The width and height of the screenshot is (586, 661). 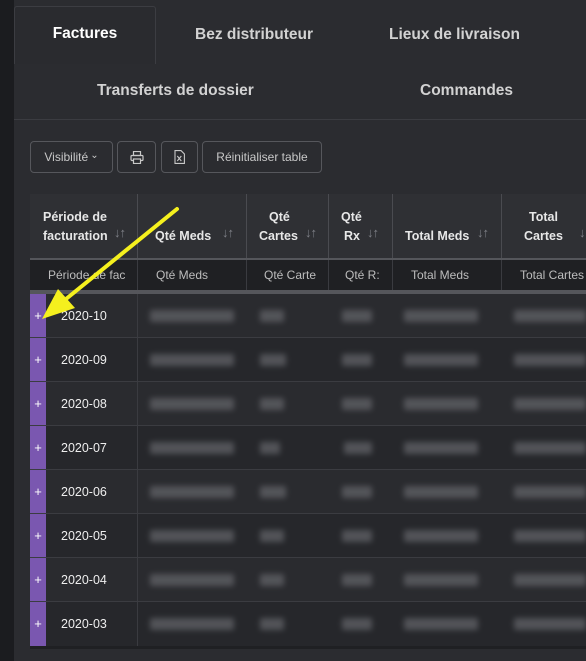 What do you see at coordinates (308, 448) in the screenshot?
I see `table-row: + 2020-07` at bounding box center [308, 448].